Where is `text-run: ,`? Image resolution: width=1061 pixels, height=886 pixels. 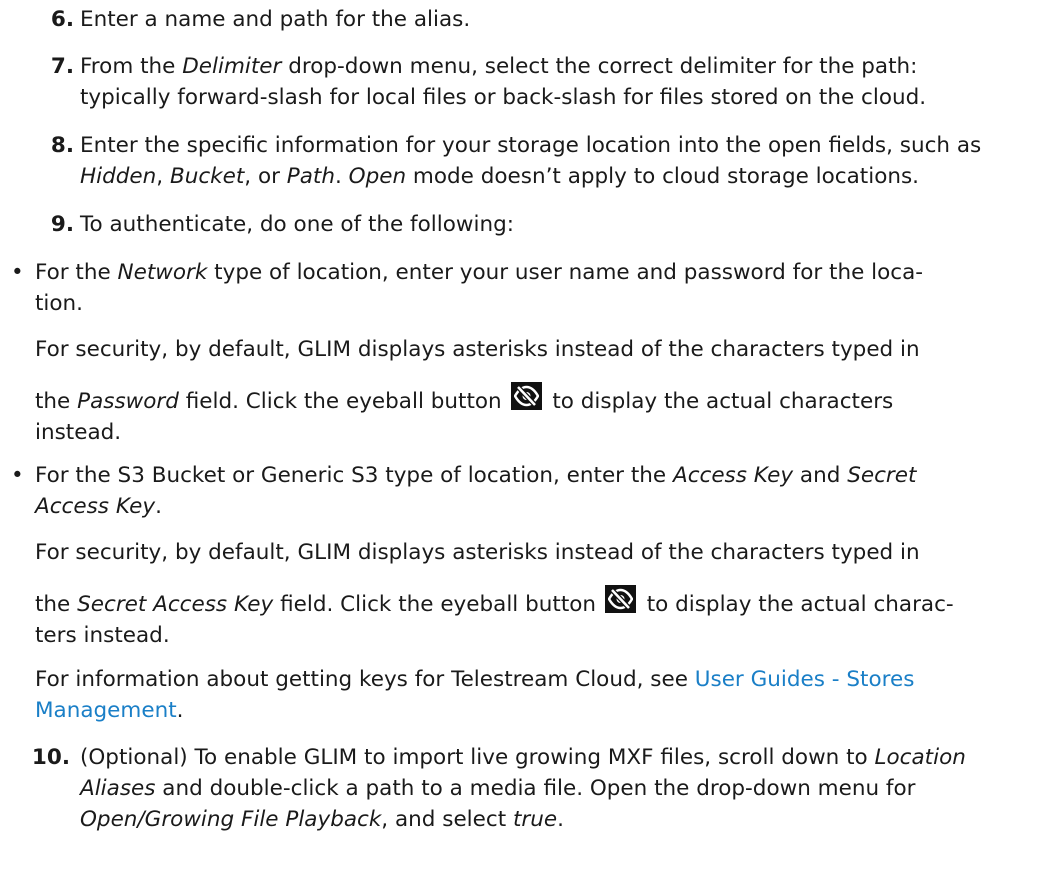 text-run: , is located at coordinates (163, 176).